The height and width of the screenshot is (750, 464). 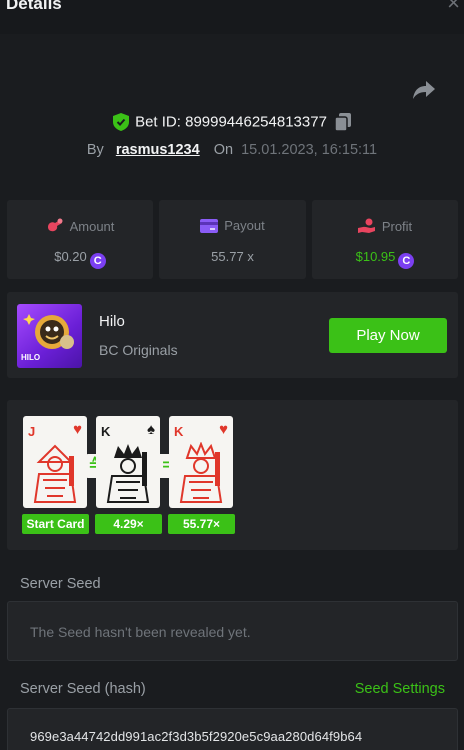 What do you see at coordinates (70, 256) in the screenshot?
I see `amount-value: $0.20` at bounding box center [70, 256].